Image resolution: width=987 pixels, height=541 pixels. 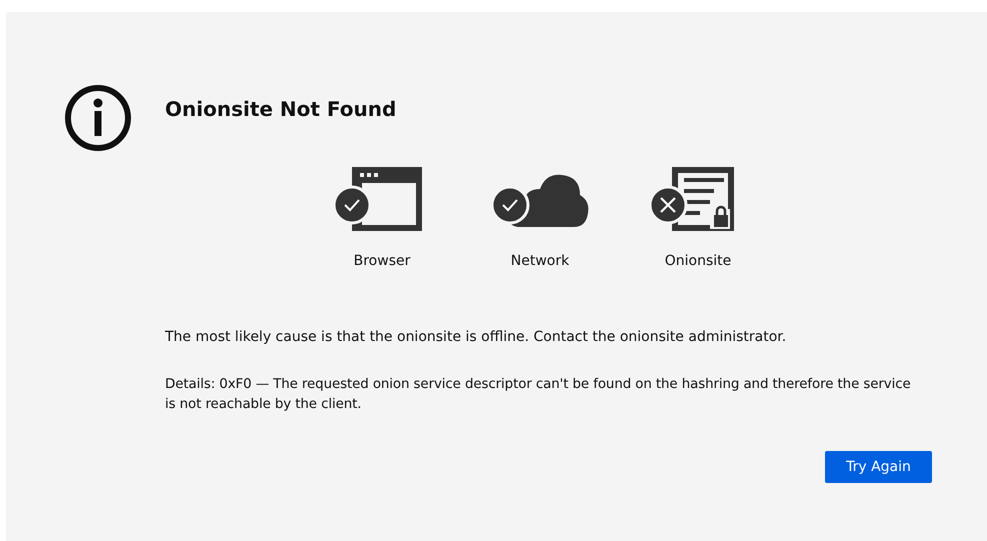 What do you see at coordinates (878, 467) in the screenshot?
I see `try-again-button: Try Again` at bounding box center [878, 467].